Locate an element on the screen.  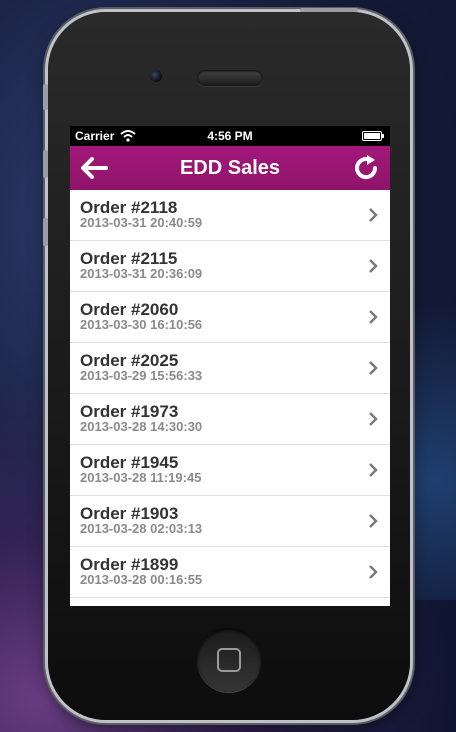
nav-title: EDD Sales is located at coordinates (230, 168).